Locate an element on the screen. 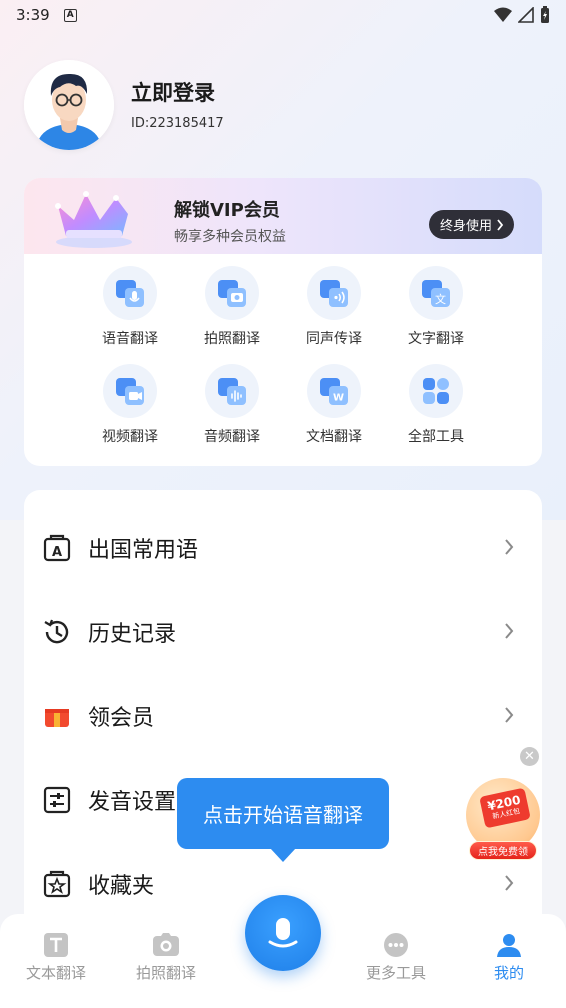  user-id: ID:223185417 is located at coordinates (177, 123).